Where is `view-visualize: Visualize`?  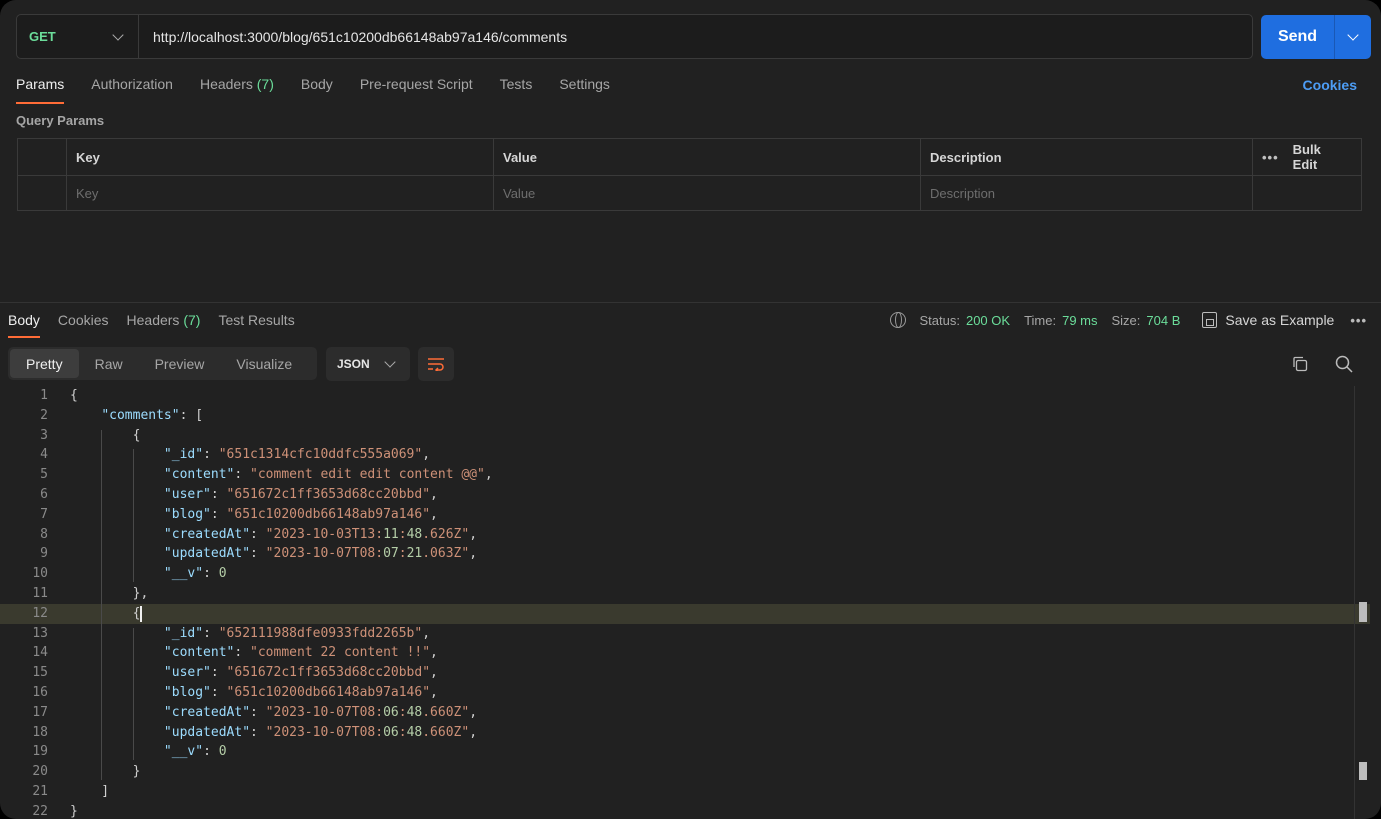
view-visualize: Visualize is located at coordinates (264, 363).